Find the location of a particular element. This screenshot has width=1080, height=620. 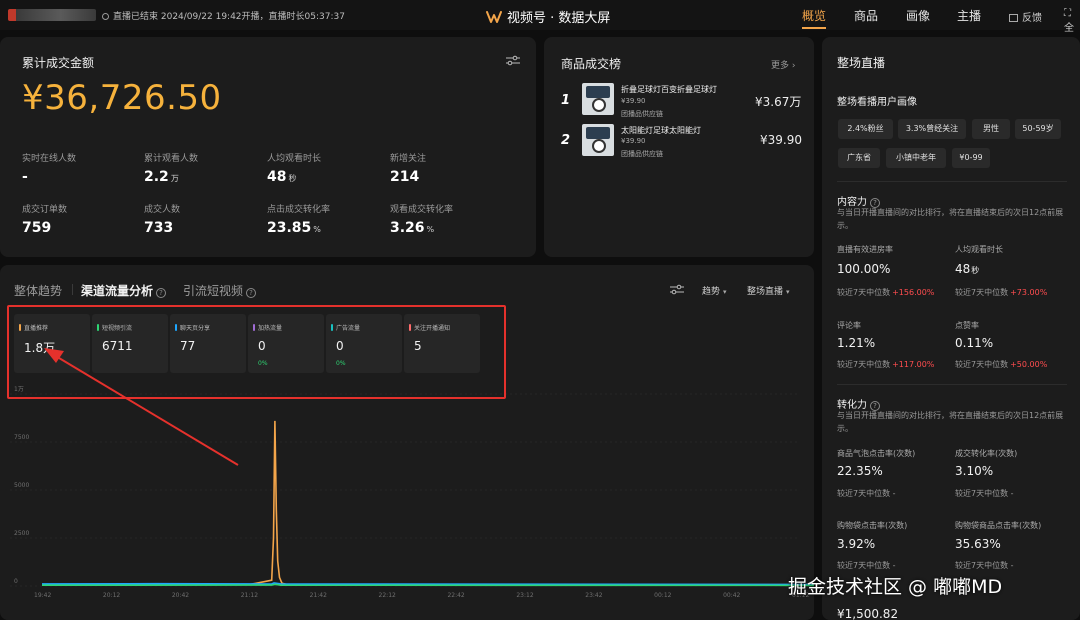

metric-value: 0.11% is located at coordinates (974, 343).